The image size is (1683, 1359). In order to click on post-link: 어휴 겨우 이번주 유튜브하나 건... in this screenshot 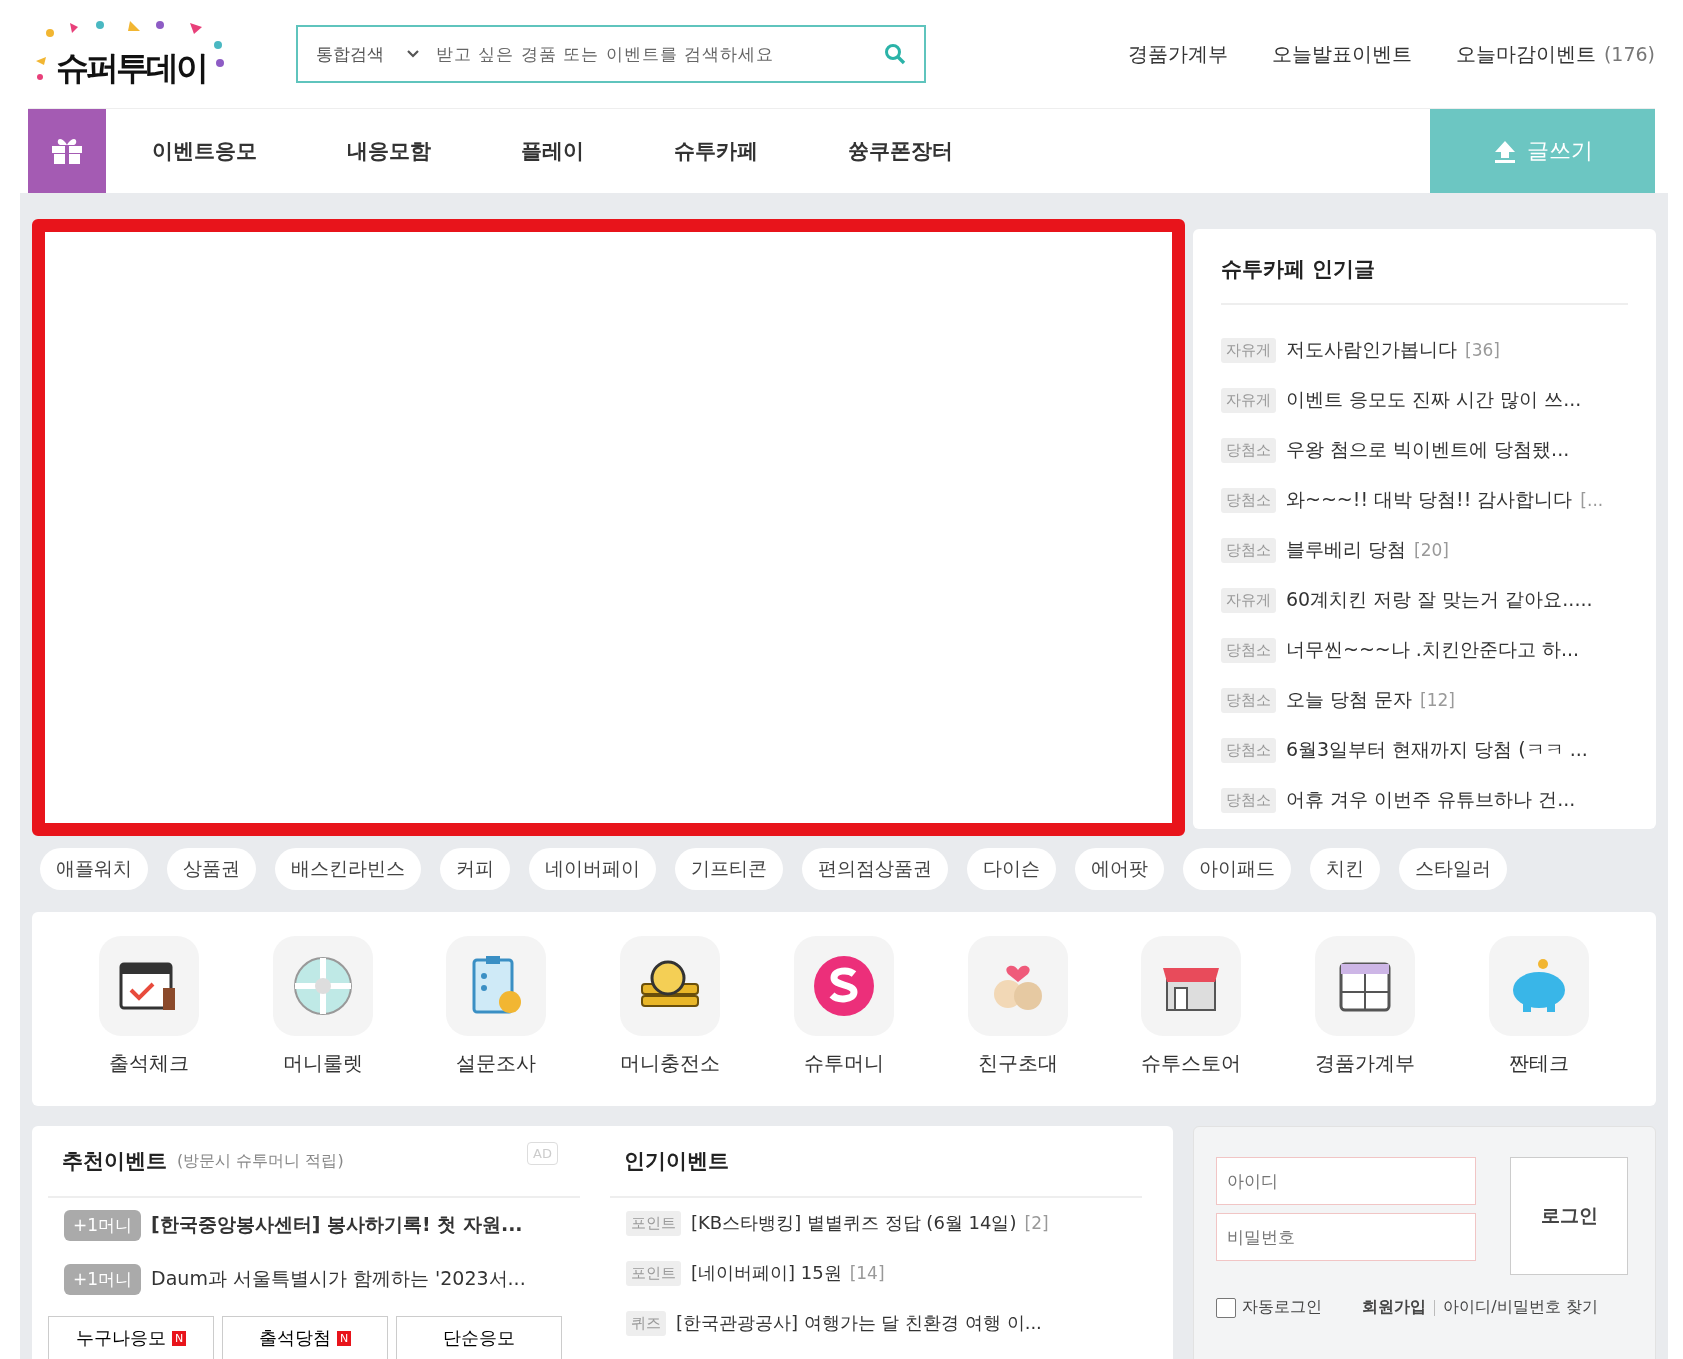, I will do `click(1431, 800)`.